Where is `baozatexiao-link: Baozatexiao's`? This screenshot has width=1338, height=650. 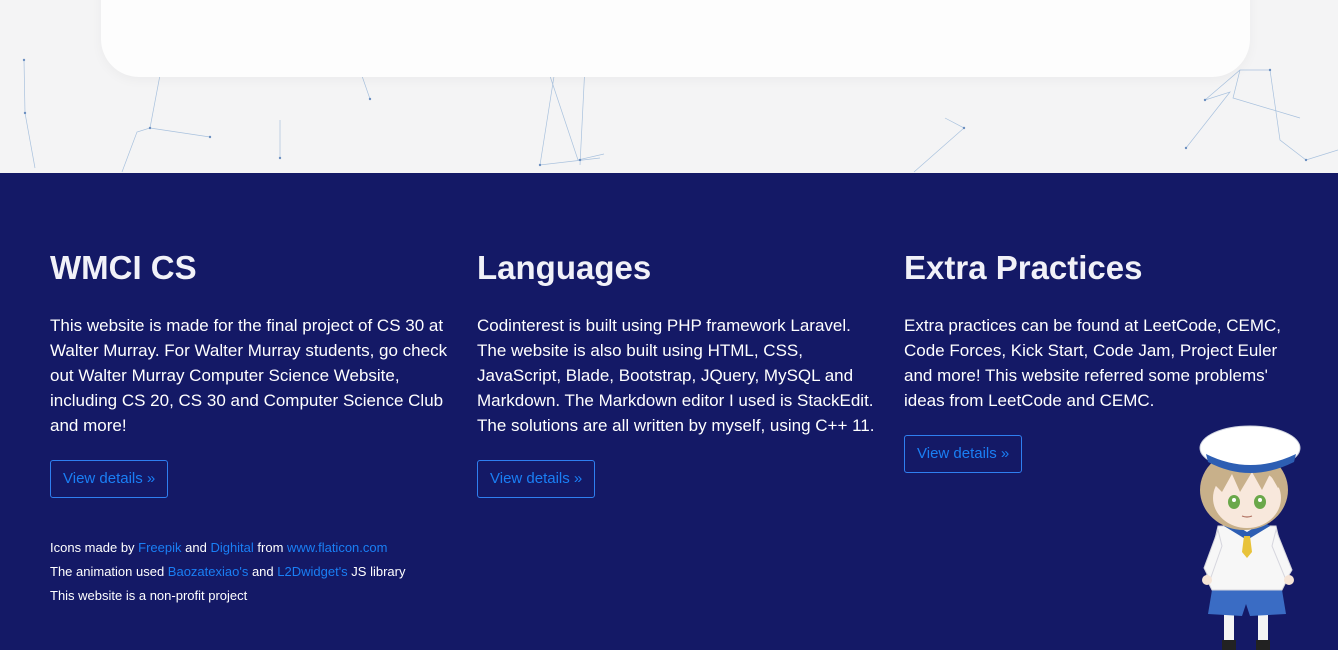
baozatexiao-link: Baozatexiao's is located at coordinates (208, 571).